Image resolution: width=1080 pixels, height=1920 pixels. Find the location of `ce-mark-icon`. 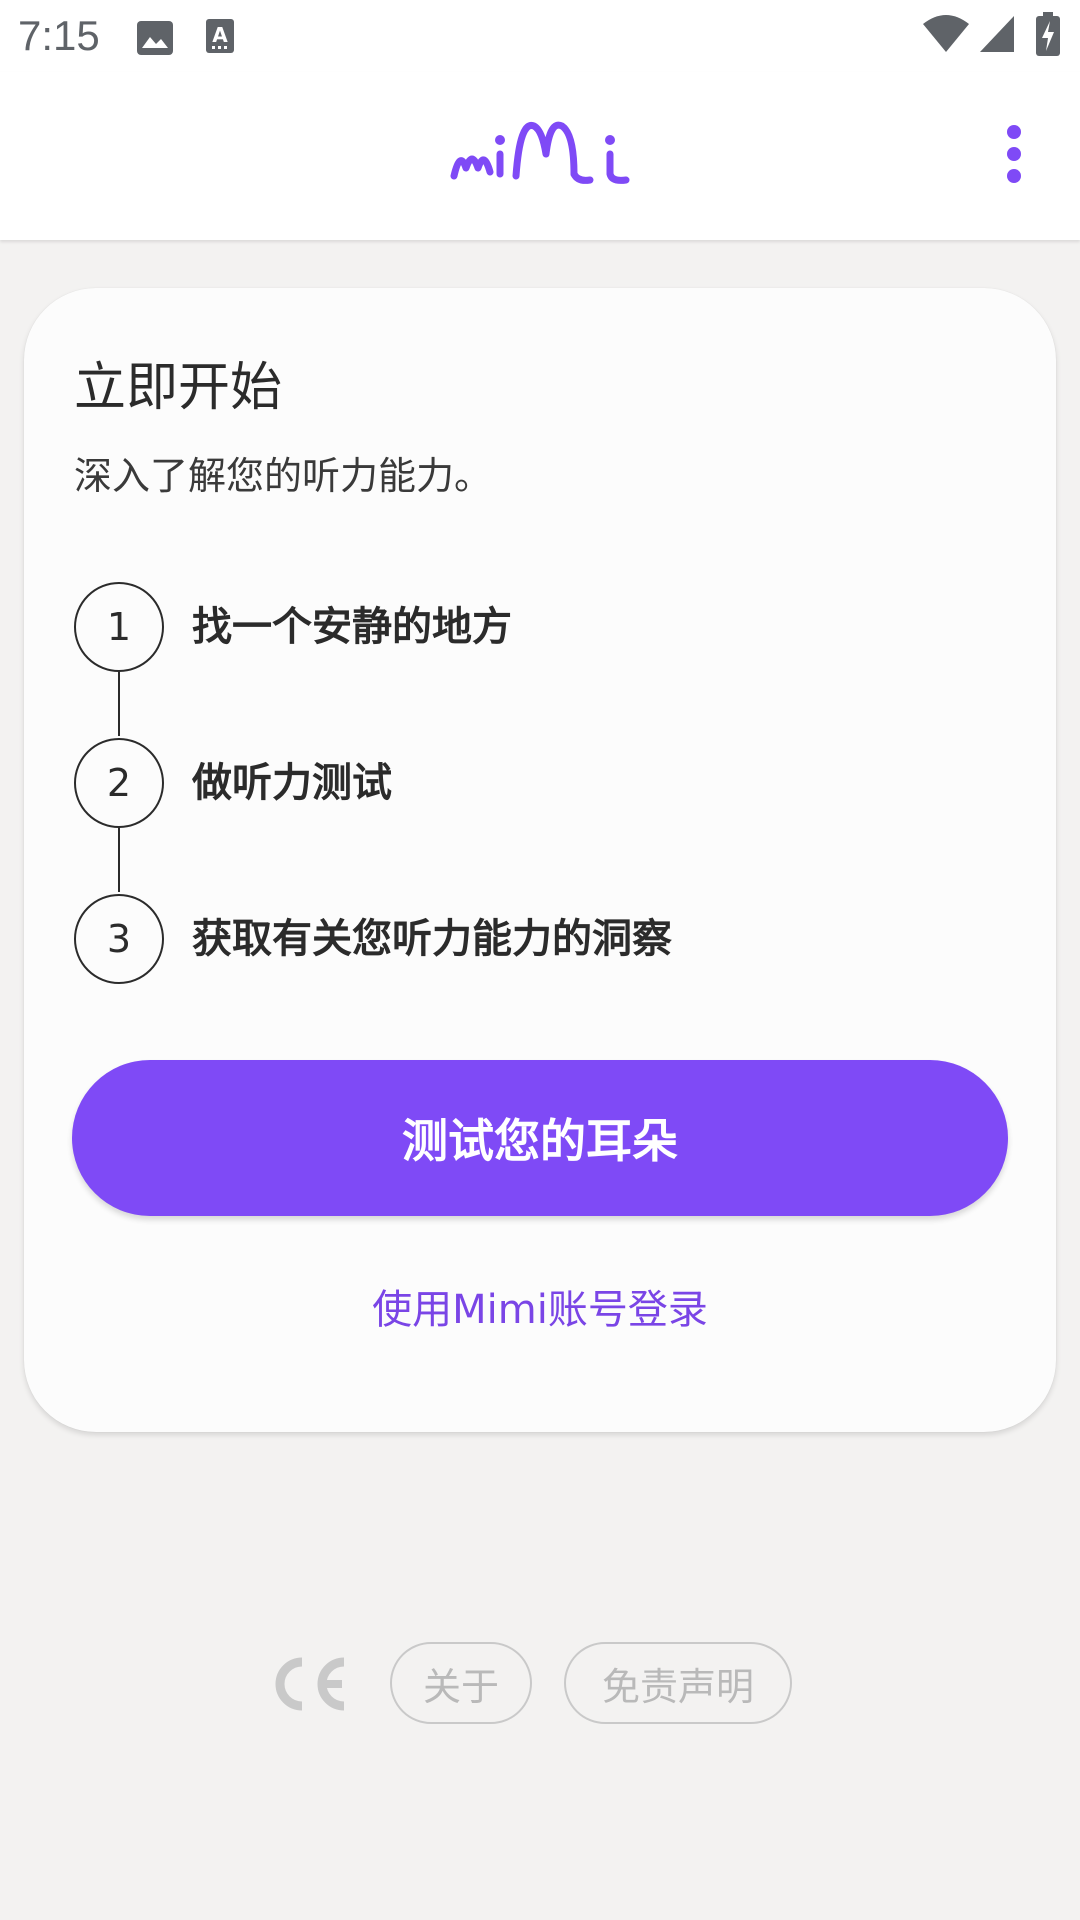

ce-mark-icon is located at coordinates (310, 1684).